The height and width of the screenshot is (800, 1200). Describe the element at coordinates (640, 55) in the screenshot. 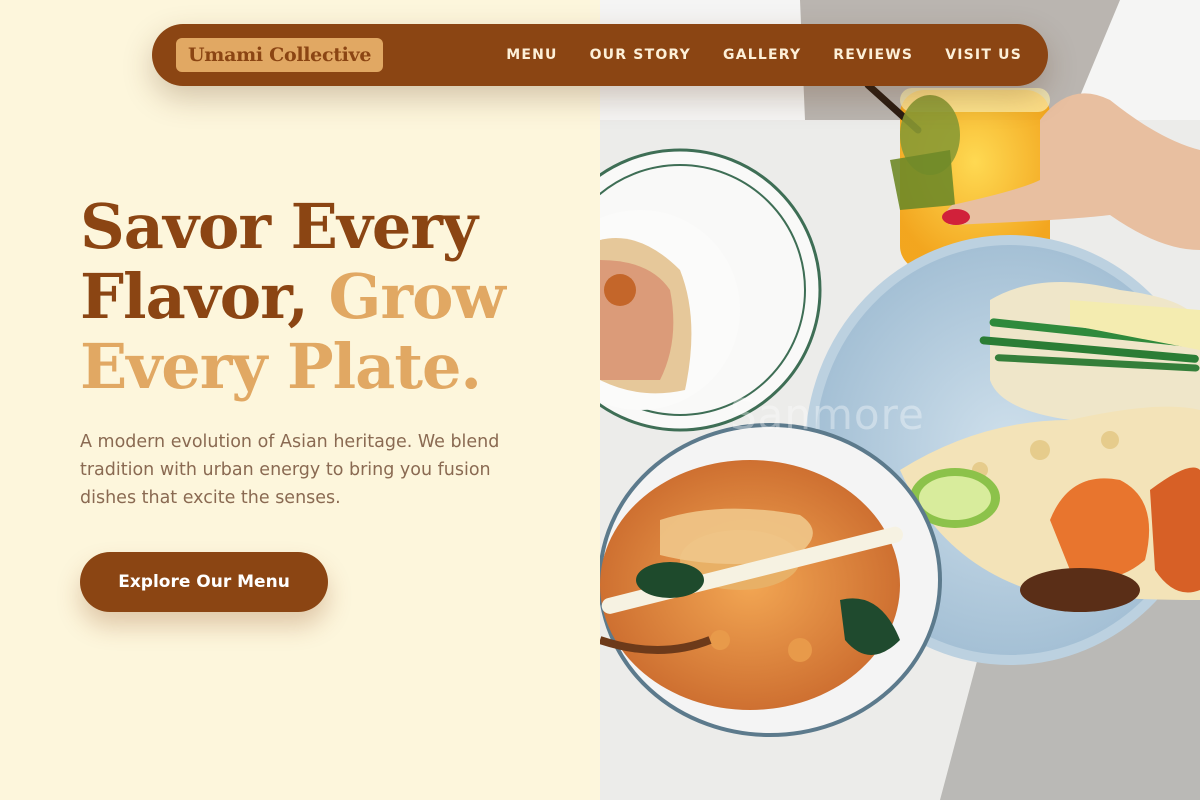

I see `nav-link-our-story: OUR STORY` at that location.